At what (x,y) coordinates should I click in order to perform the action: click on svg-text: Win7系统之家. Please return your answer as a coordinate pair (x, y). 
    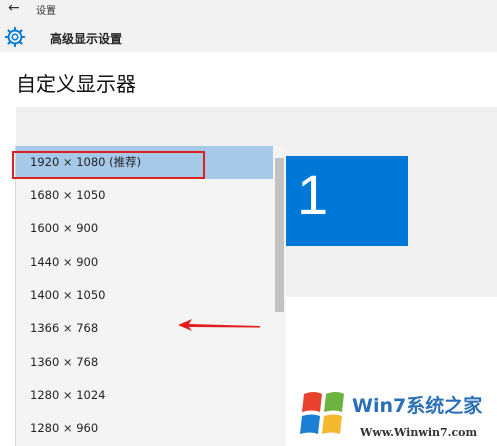
    Looking at the image, I should click on (417, 405).